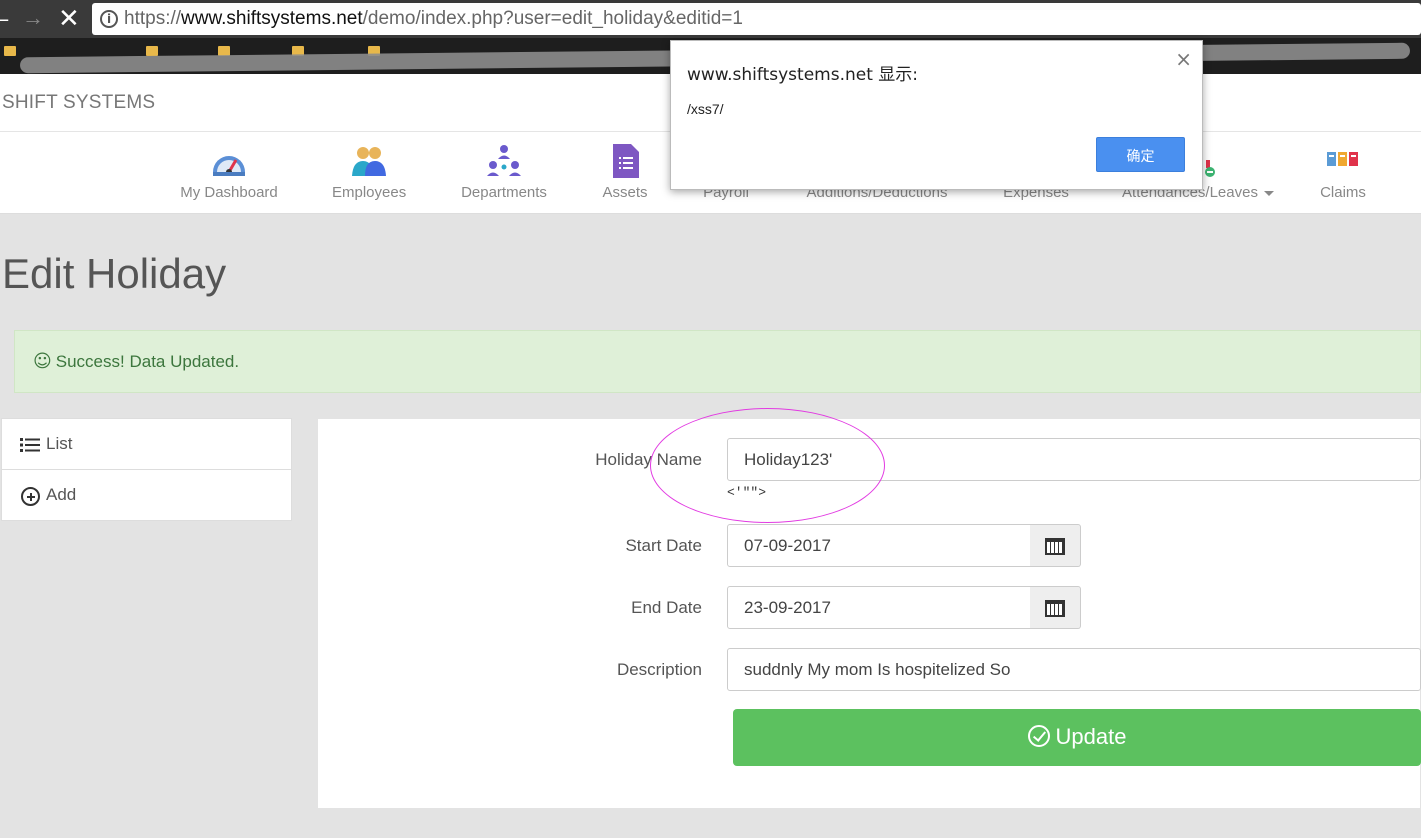  What do you see at coordinates (10, 51) in the screenshot?
I see `apps-icon` at bounding box center [10, 51].